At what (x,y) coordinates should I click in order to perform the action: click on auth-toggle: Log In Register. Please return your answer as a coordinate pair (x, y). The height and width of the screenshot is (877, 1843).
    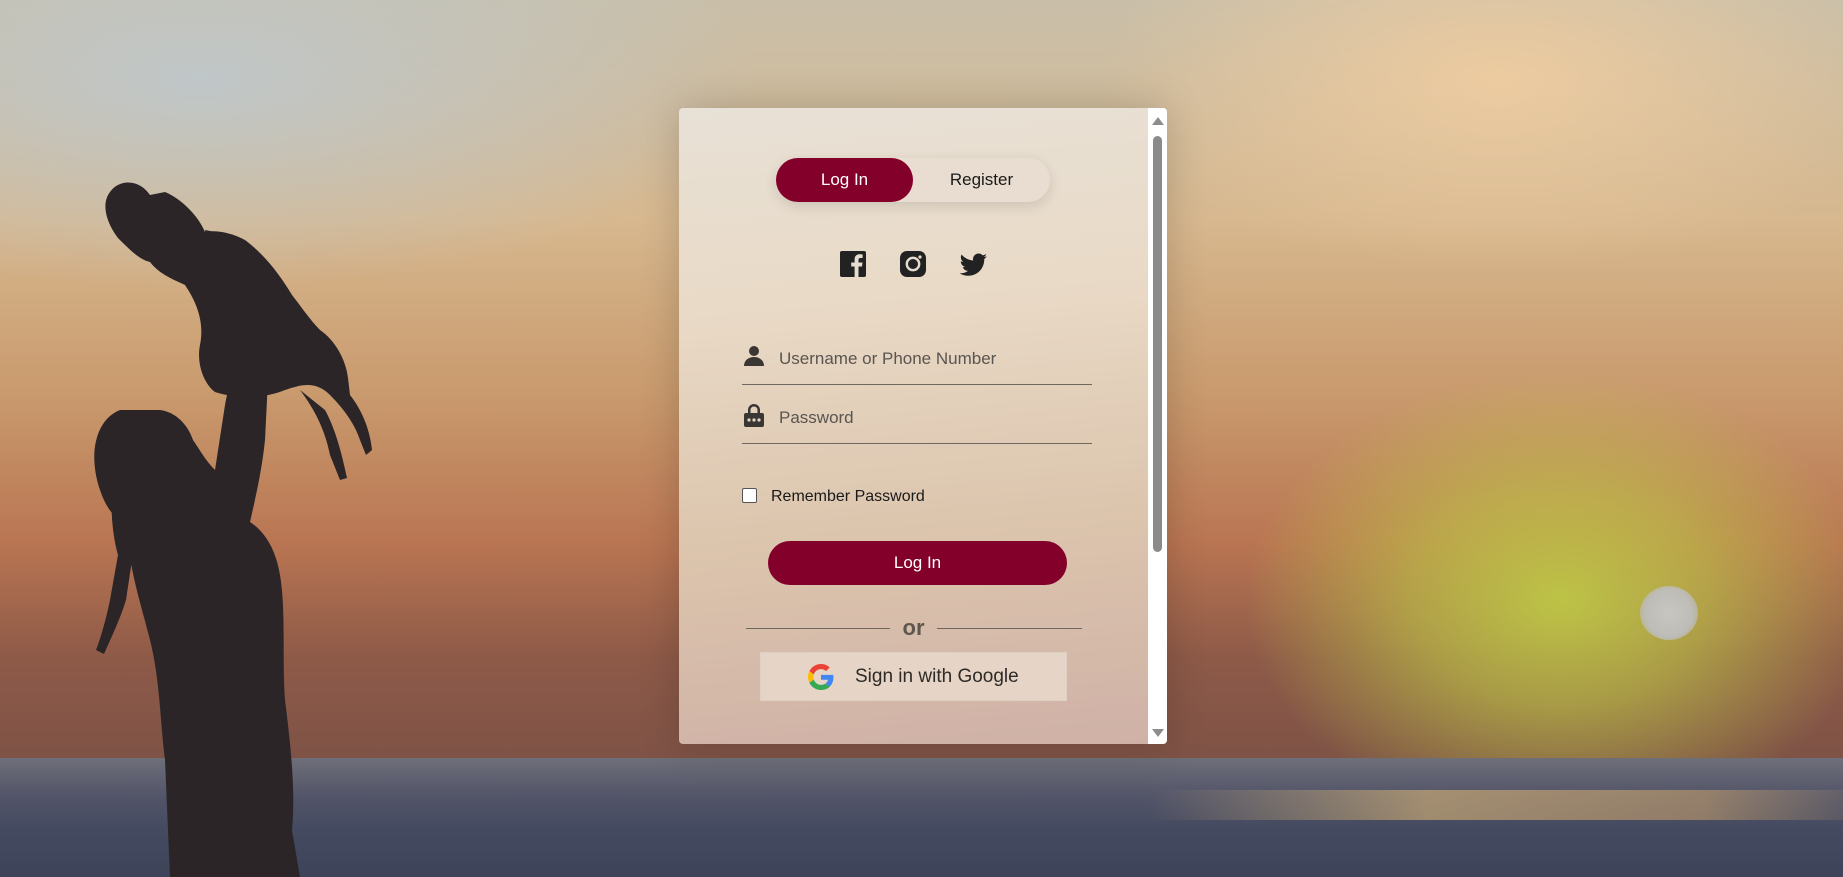
    Looking at the image, I should click on (913, 180).